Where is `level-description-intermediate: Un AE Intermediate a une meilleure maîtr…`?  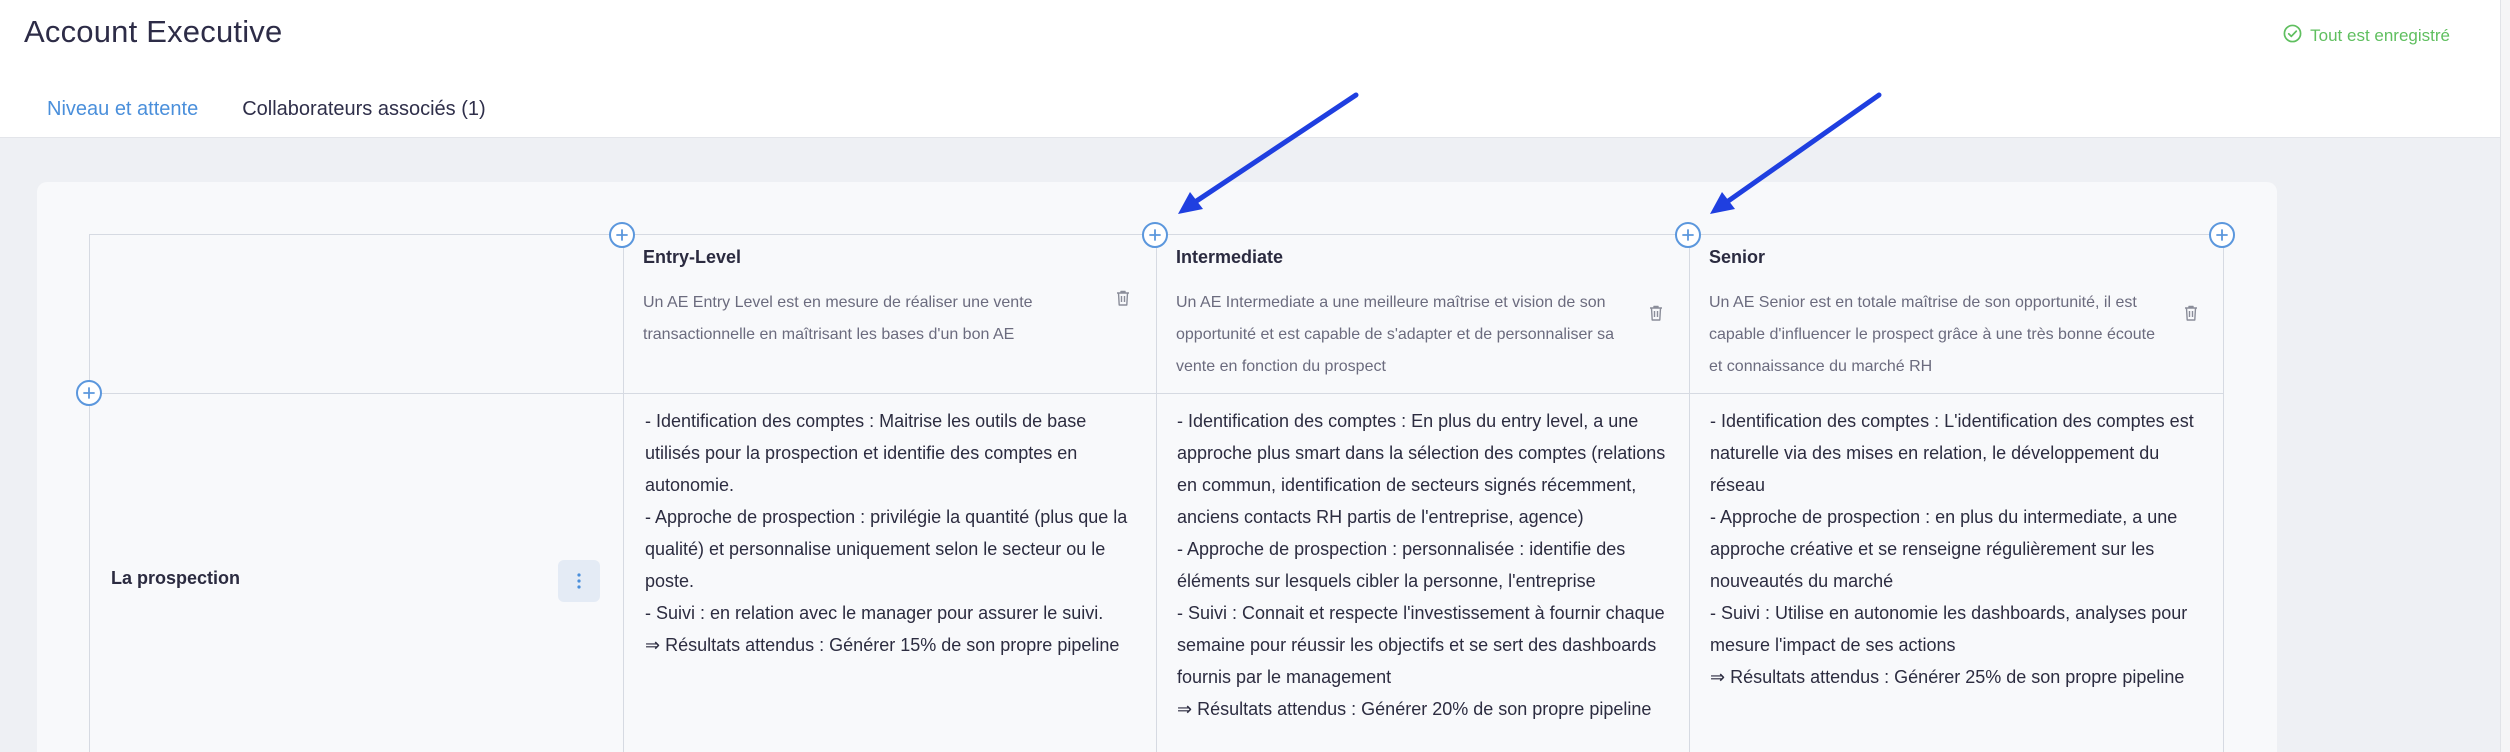
level-description-intermediate: Un AE Intermediate a une meilleure maîtr… is located at coordinates (1395, 334).